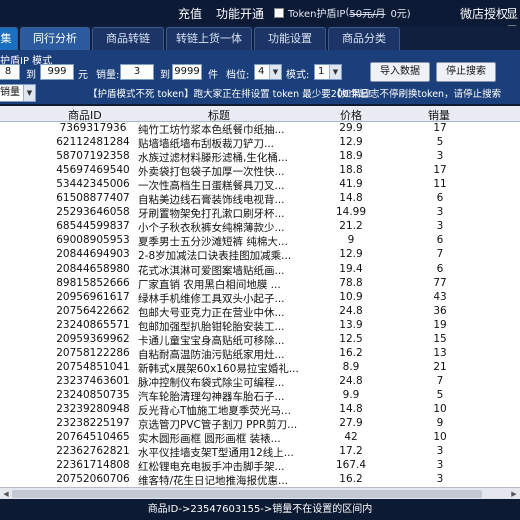 This screenshot has height=520, width=520. What do you see at coordinates (440, 296) in the screenshot?
I see `cell-sales: 43` at bounding box center [440, 296].